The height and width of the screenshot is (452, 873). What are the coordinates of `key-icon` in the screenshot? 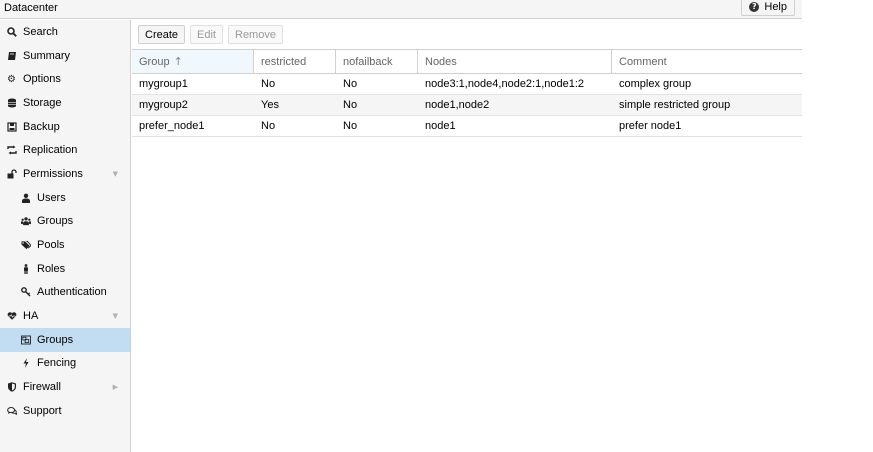 It's located at (25, 292).